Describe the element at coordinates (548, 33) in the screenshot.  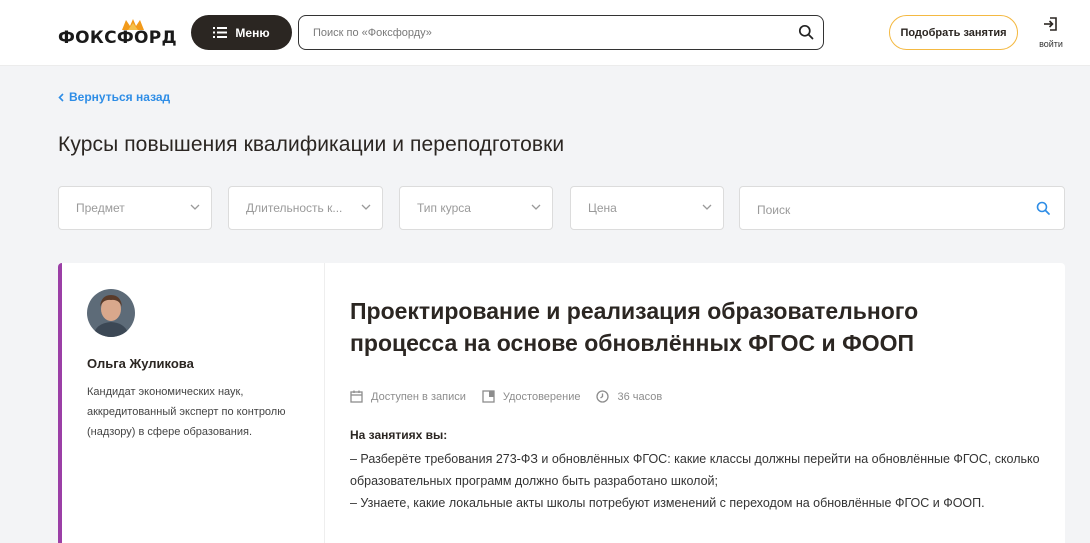
I see `site-search-input` at that location.